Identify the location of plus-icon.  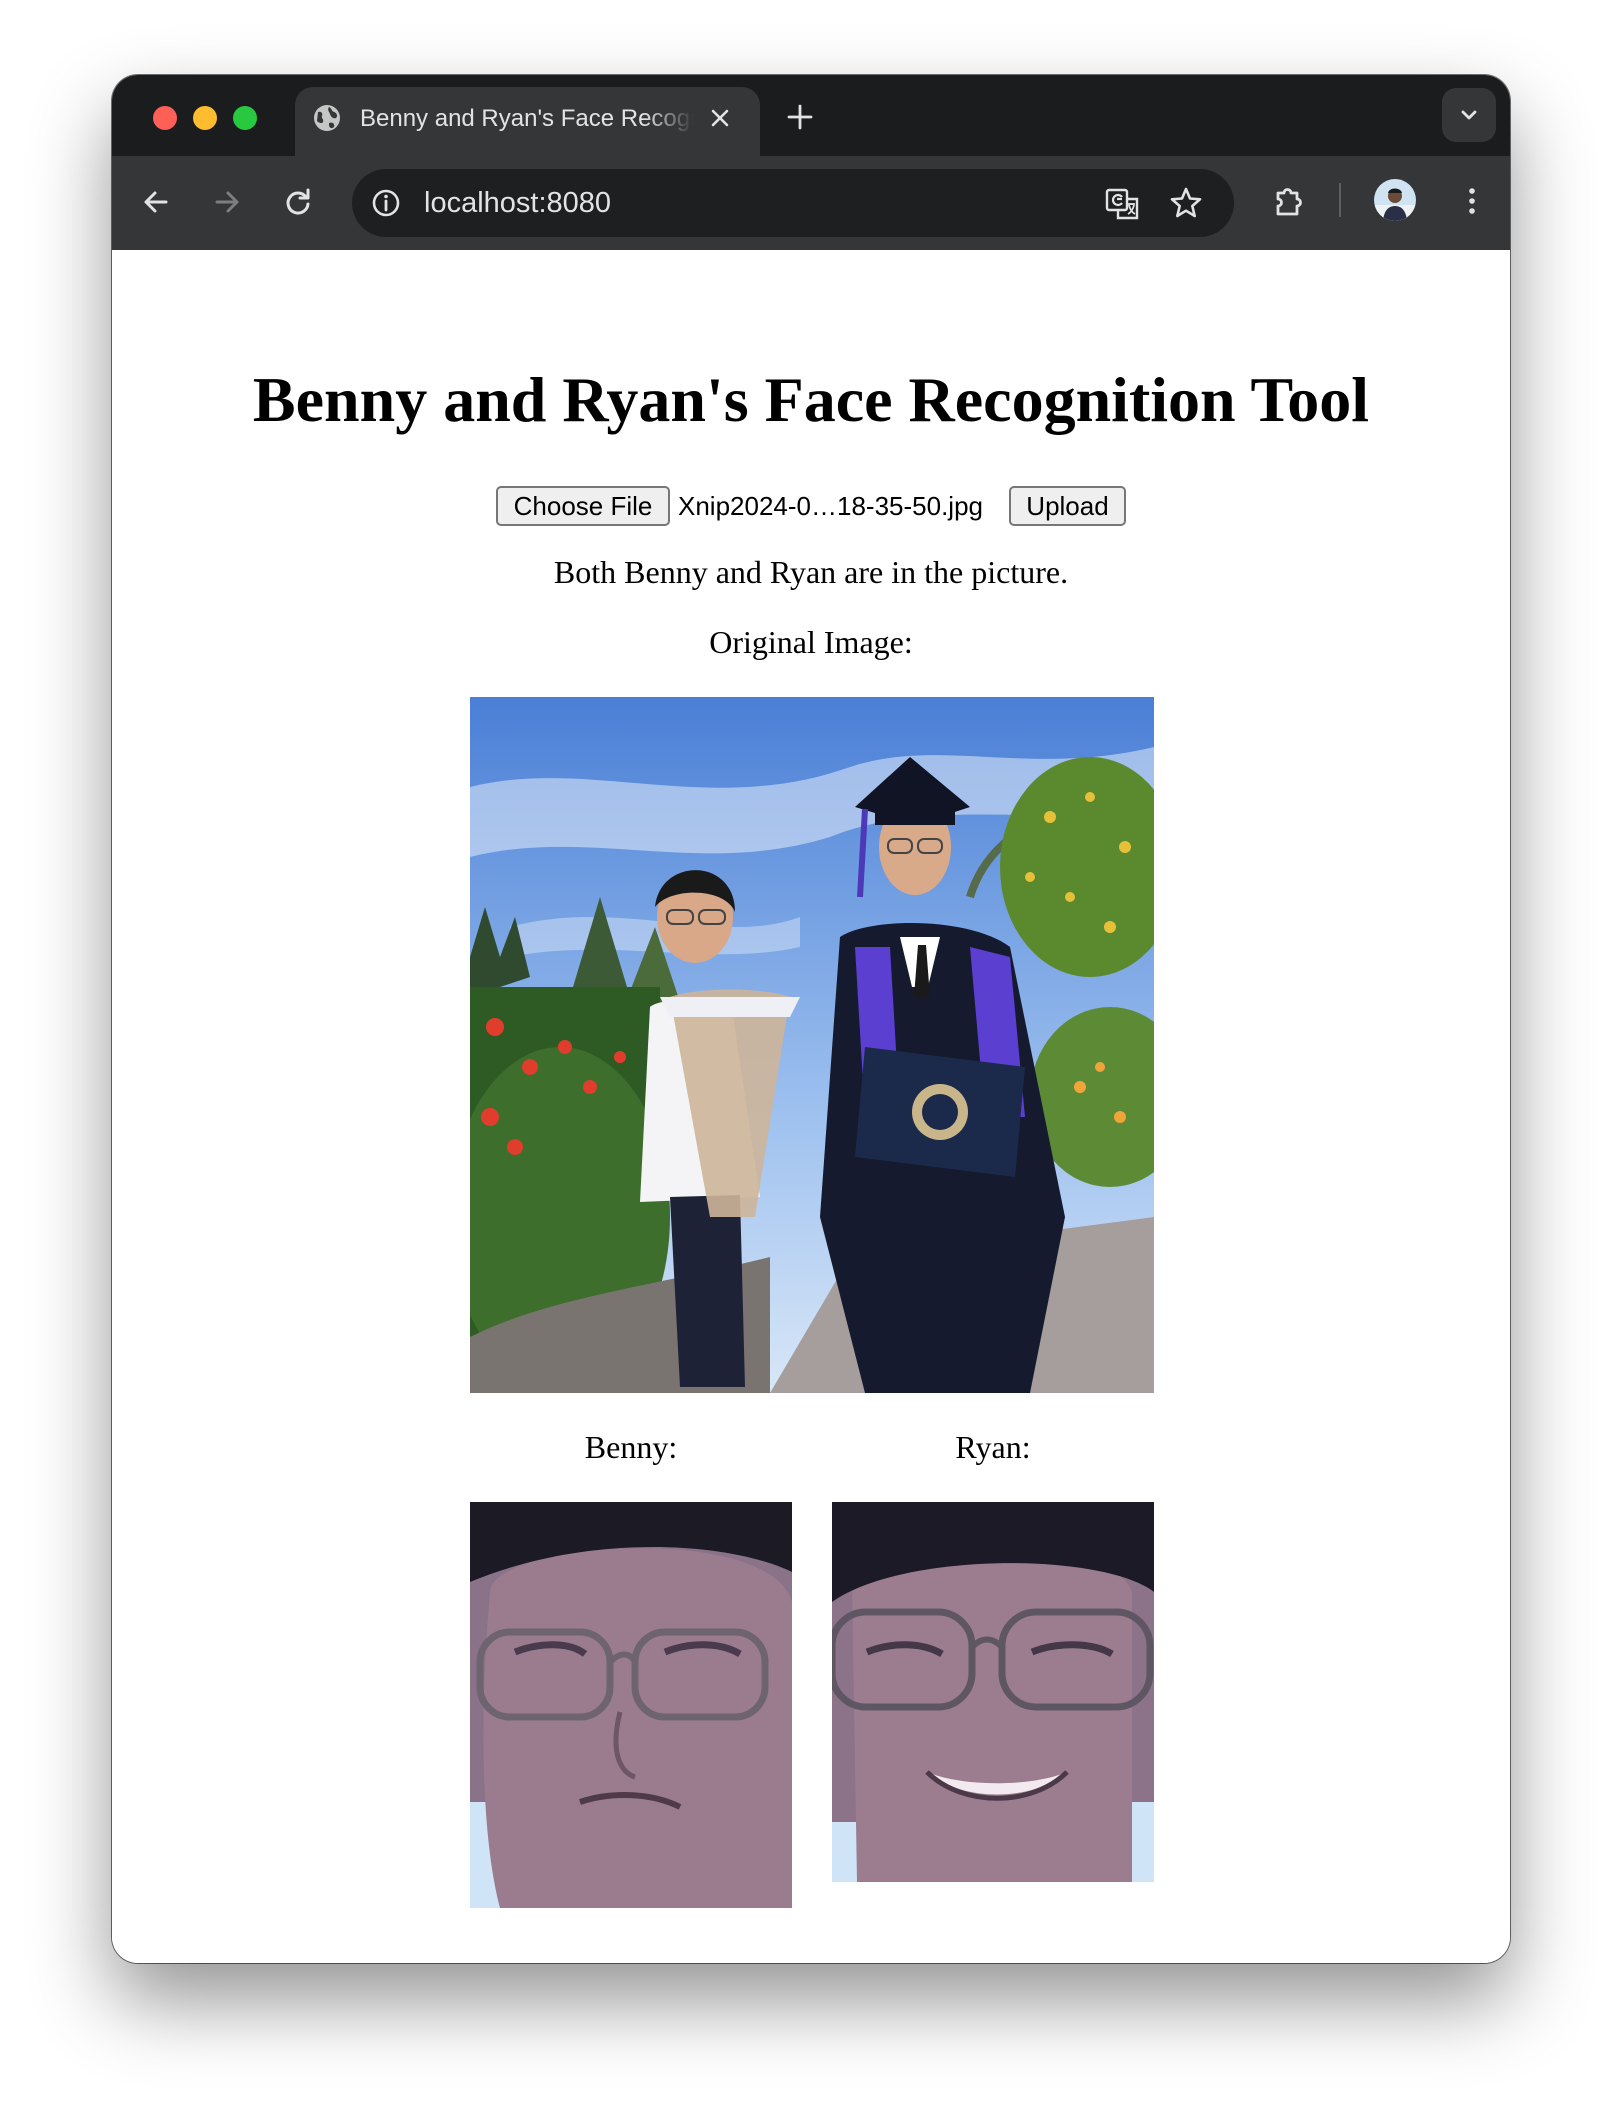
(800, 117).